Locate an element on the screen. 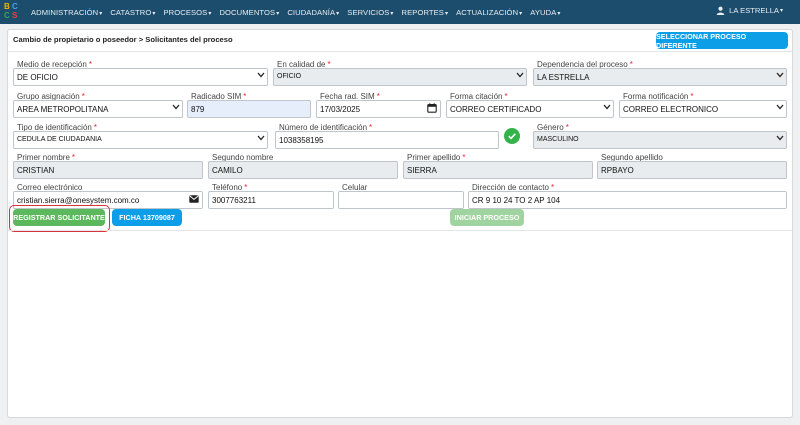 The height and width of the screenshot is (425, 800). telefono-field: Teléfono * 3007763211 is located at coordinates (271, 196).